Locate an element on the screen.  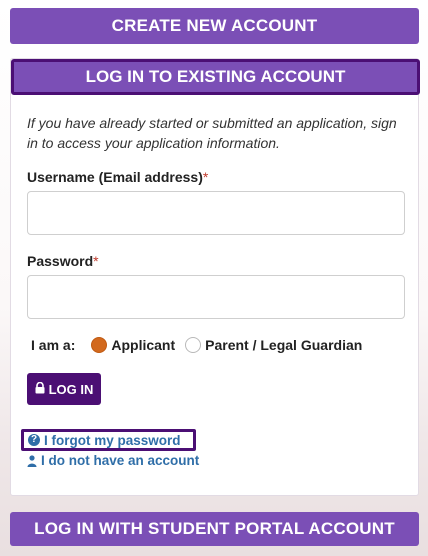
role-option-applicant: Applicant is located at coordinates (133, 345).